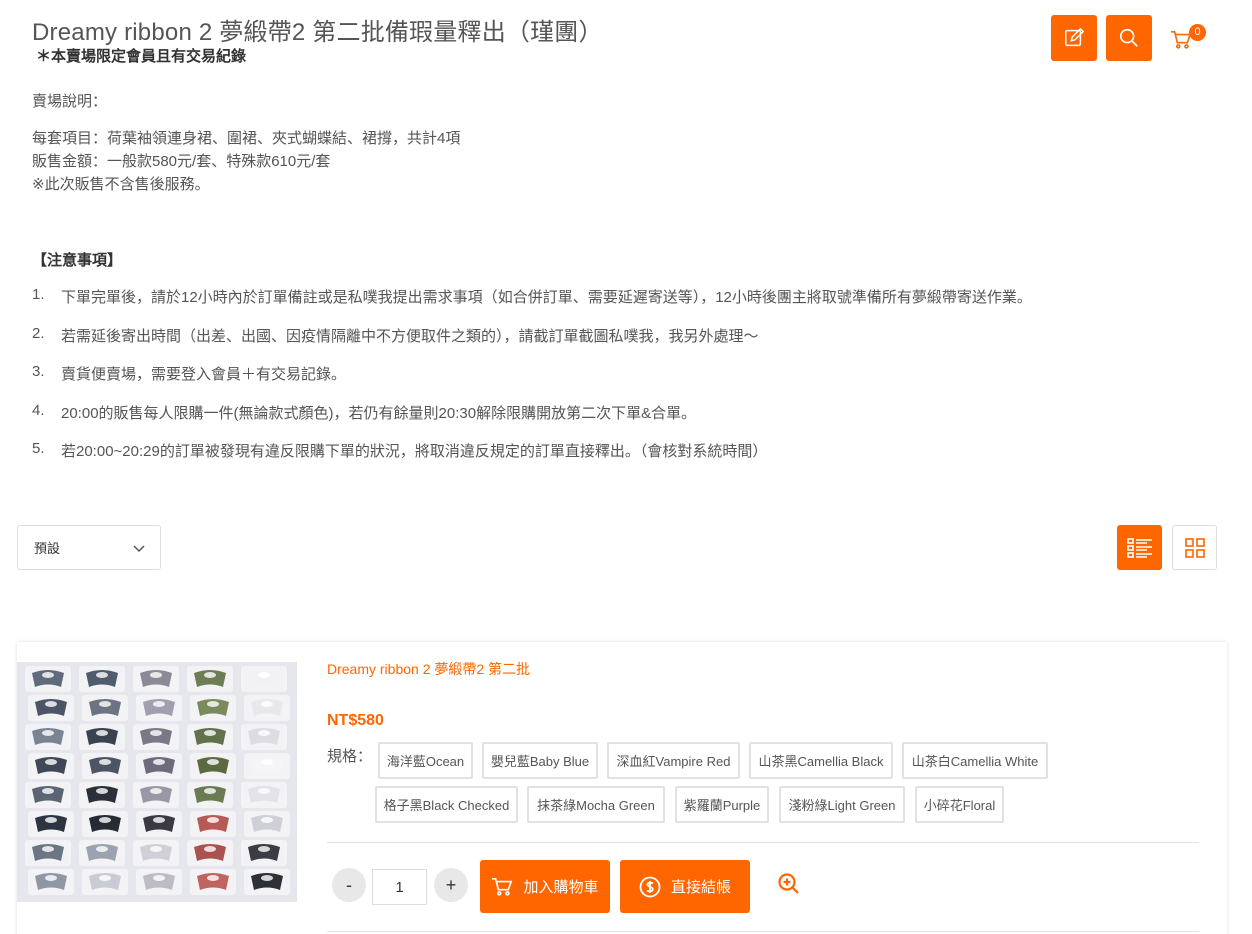  What do you see at coordinates (596, 804) in the screenshot?
I see `spec-option: 抹茶綠Mocha Green` at bounding box center [596, 804].